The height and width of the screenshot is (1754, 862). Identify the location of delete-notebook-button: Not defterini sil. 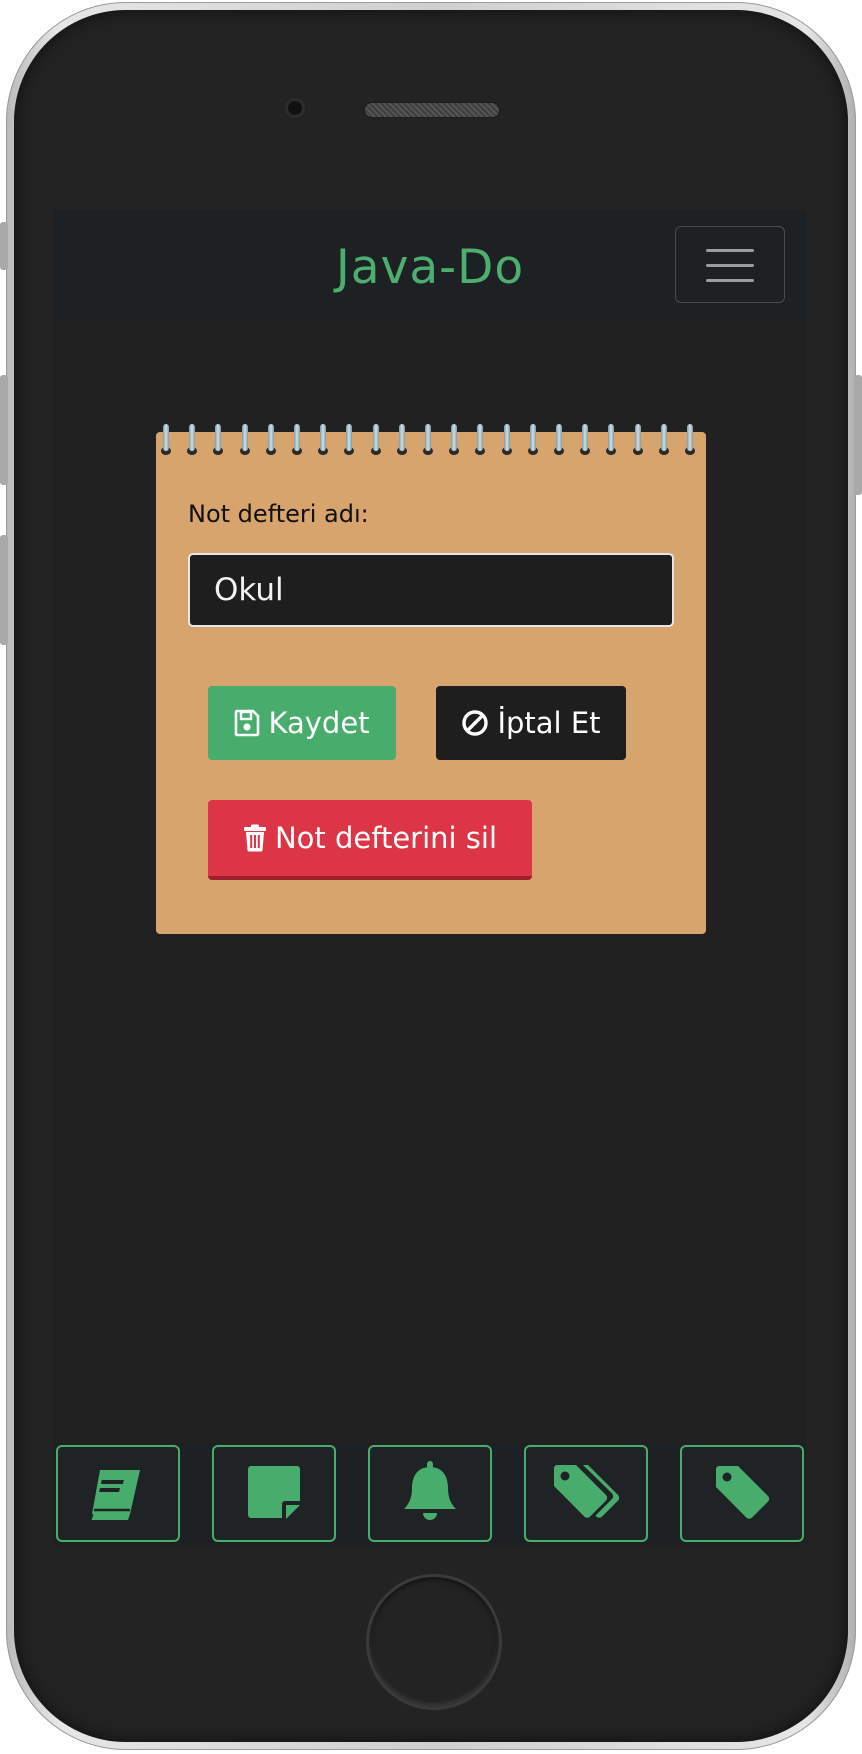
(370, 840).